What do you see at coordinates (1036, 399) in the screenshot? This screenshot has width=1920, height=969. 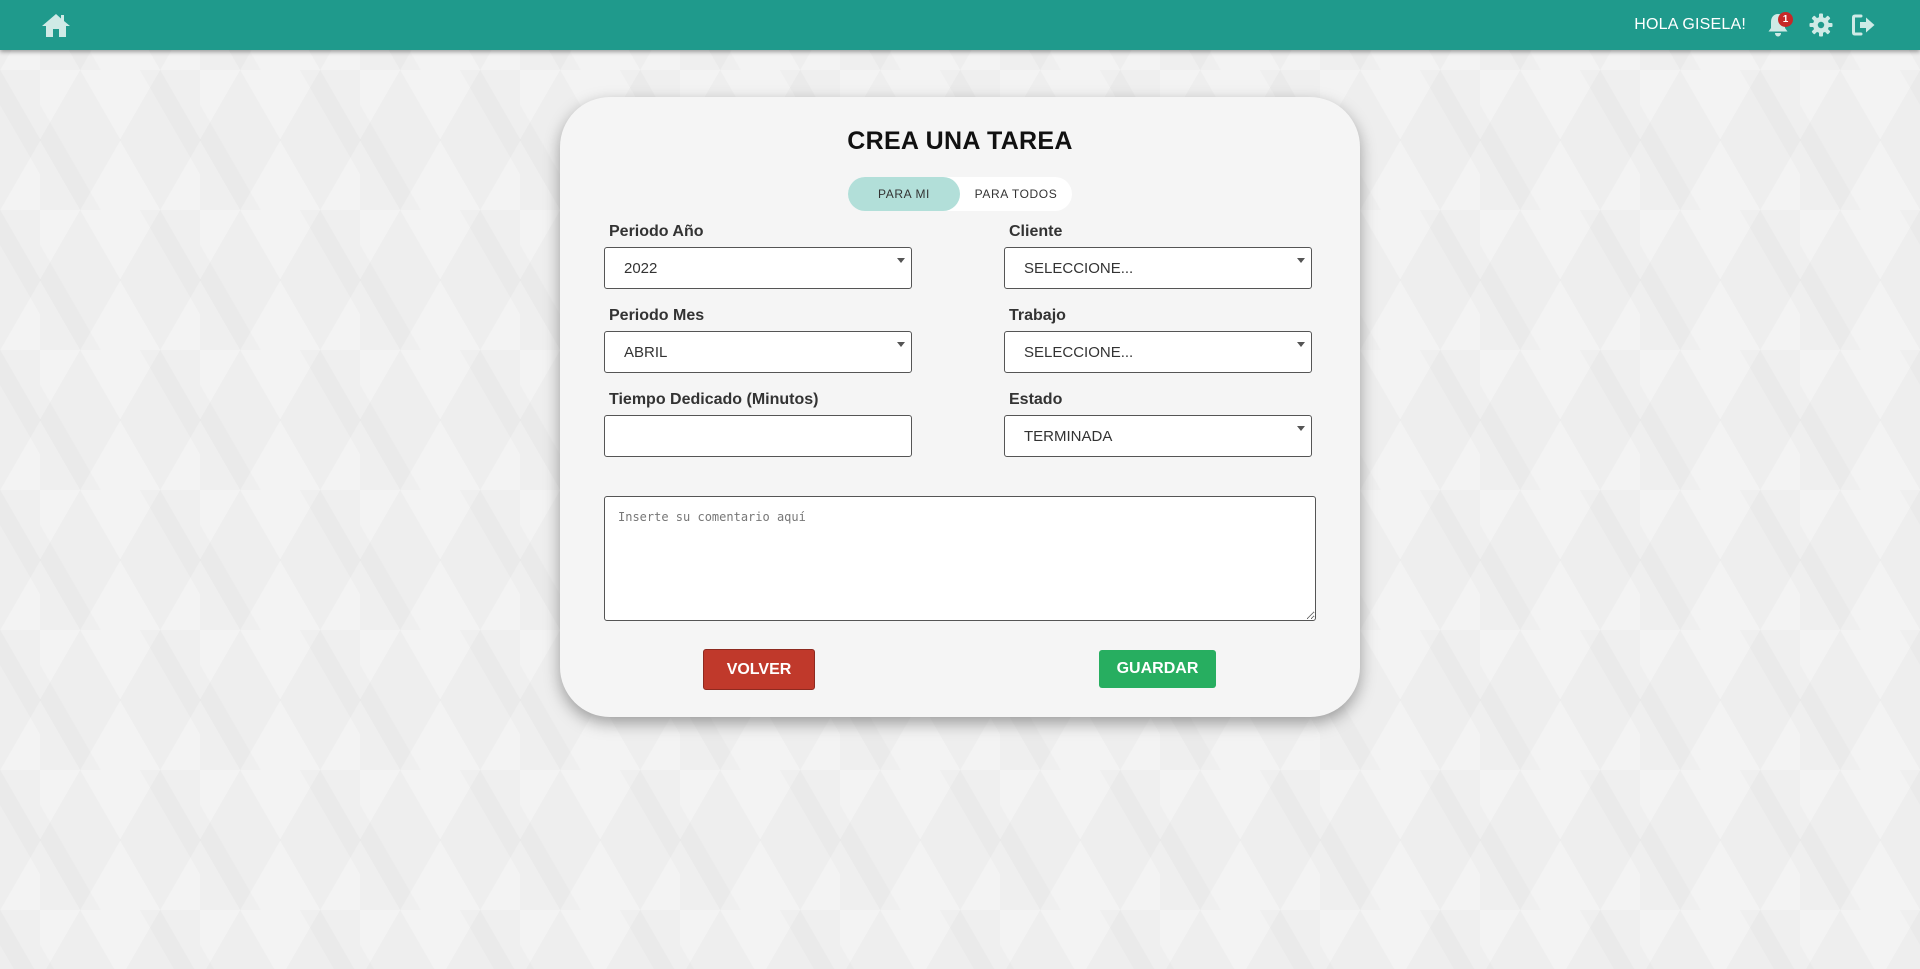 I see `estado-label: Estado` at bounding box center [1036, 399].